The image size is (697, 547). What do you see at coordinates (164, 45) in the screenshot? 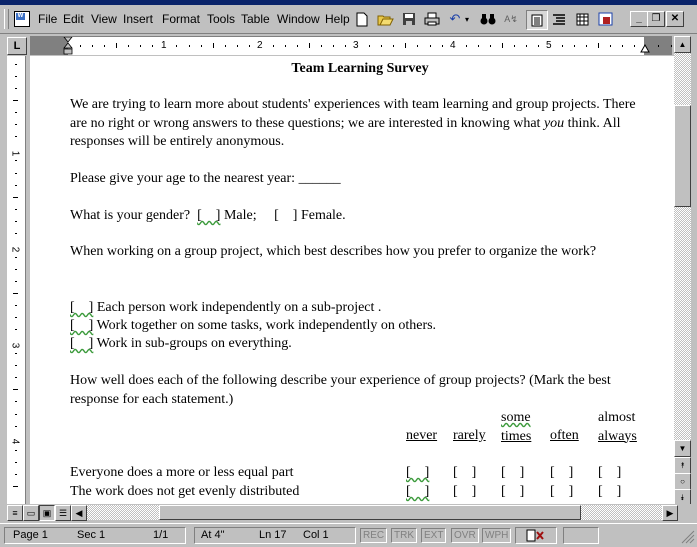
I see `ruler-number: 1` at bounding box center [164, 45].